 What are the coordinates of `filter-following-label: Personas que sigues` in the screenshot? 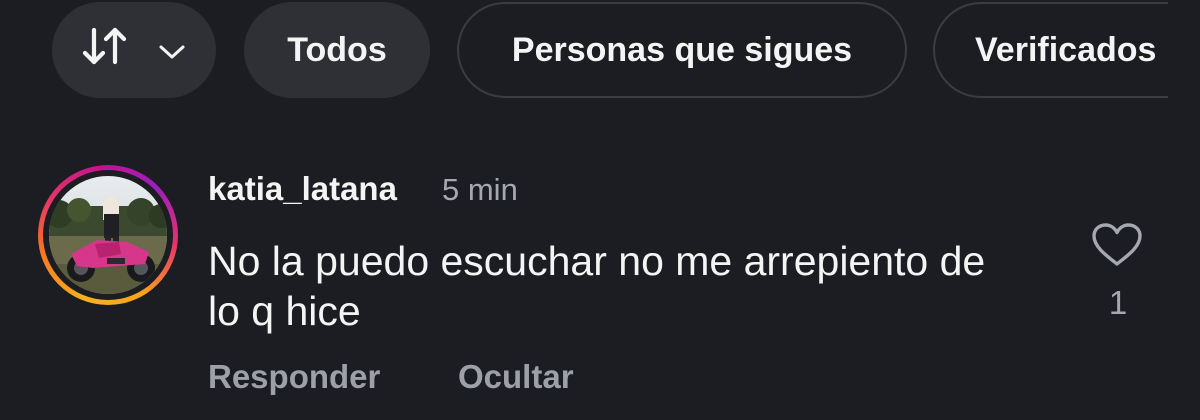 It's located at (682, 49).